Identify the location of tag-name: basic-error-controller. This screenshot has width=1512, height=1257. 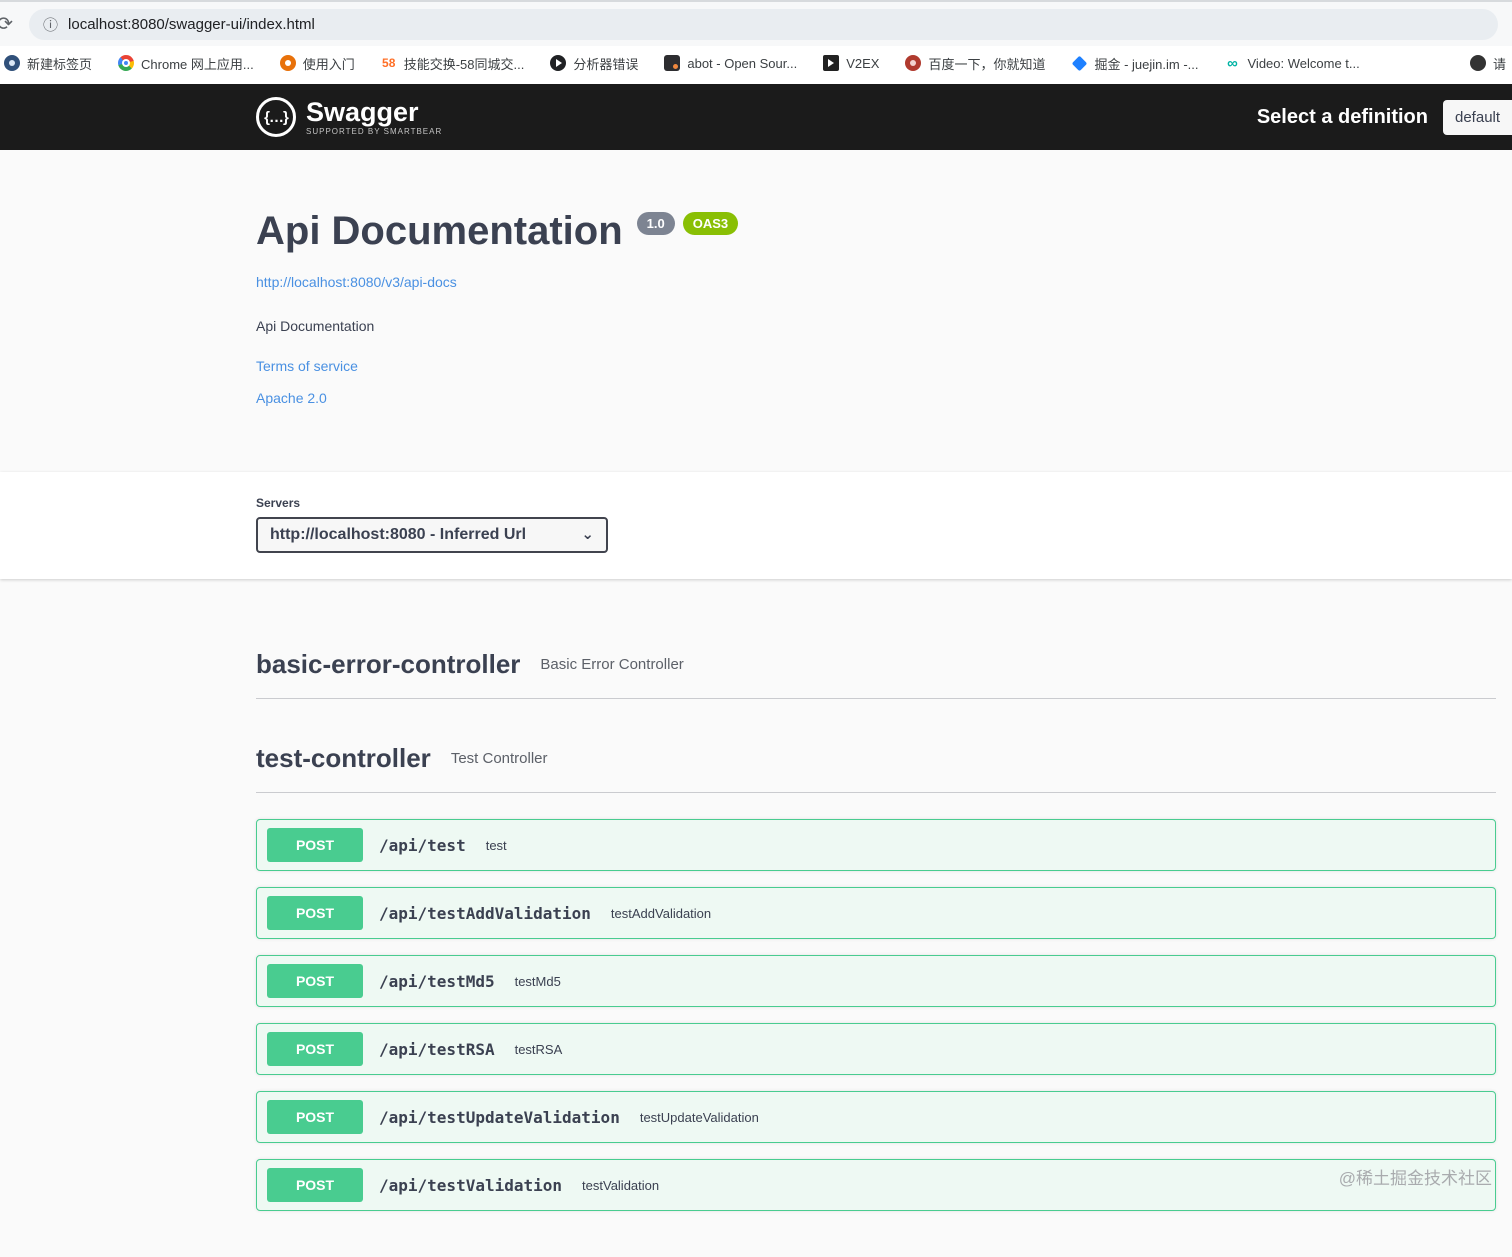
(388, 664).